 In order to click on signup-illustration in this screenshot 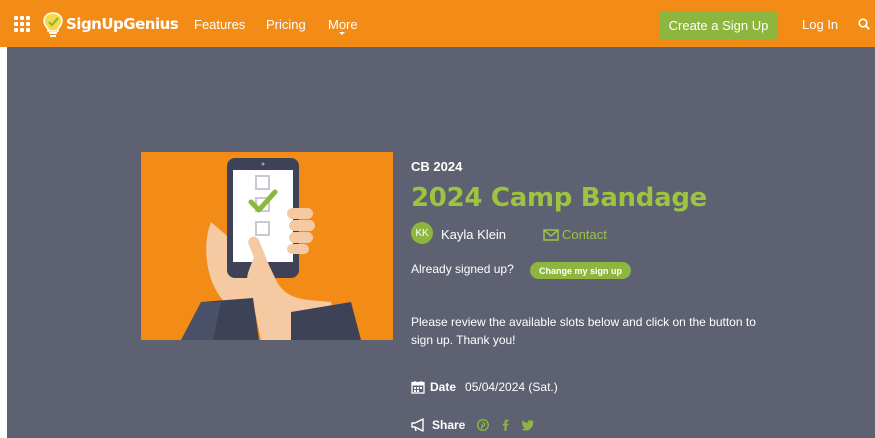, I will do `click(267, 246)`.